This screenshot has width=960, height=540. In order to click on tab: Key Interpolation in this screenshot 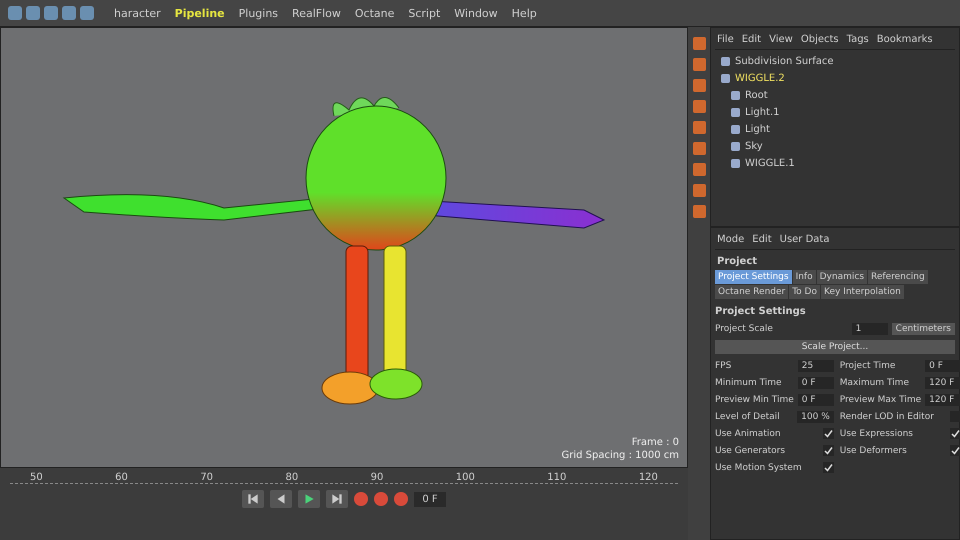, I will do `click(862, 292)`.